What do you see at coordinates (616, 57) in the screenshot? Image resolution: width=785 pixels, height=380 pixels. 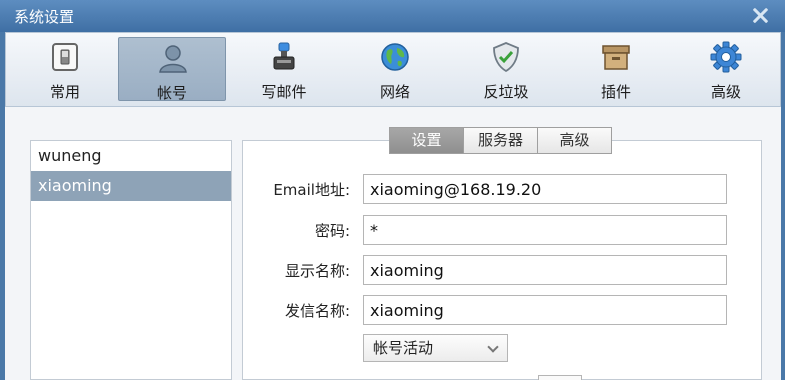 I see `box-icon` at bounding box center [616, 57].